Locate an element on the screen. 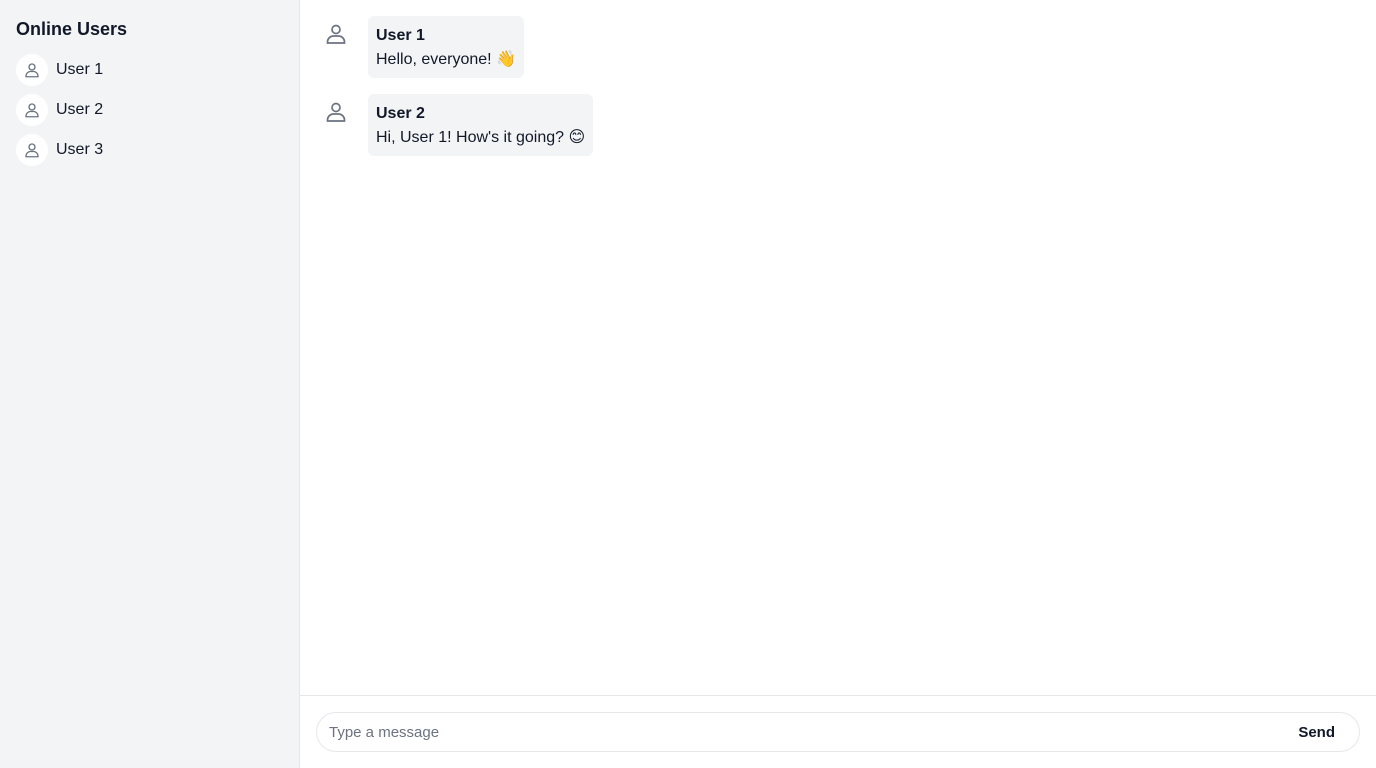 The image size is (1376, 768). message-text: Hi, User 1! How's it going? 😊 is located at coordinates (481, 137).